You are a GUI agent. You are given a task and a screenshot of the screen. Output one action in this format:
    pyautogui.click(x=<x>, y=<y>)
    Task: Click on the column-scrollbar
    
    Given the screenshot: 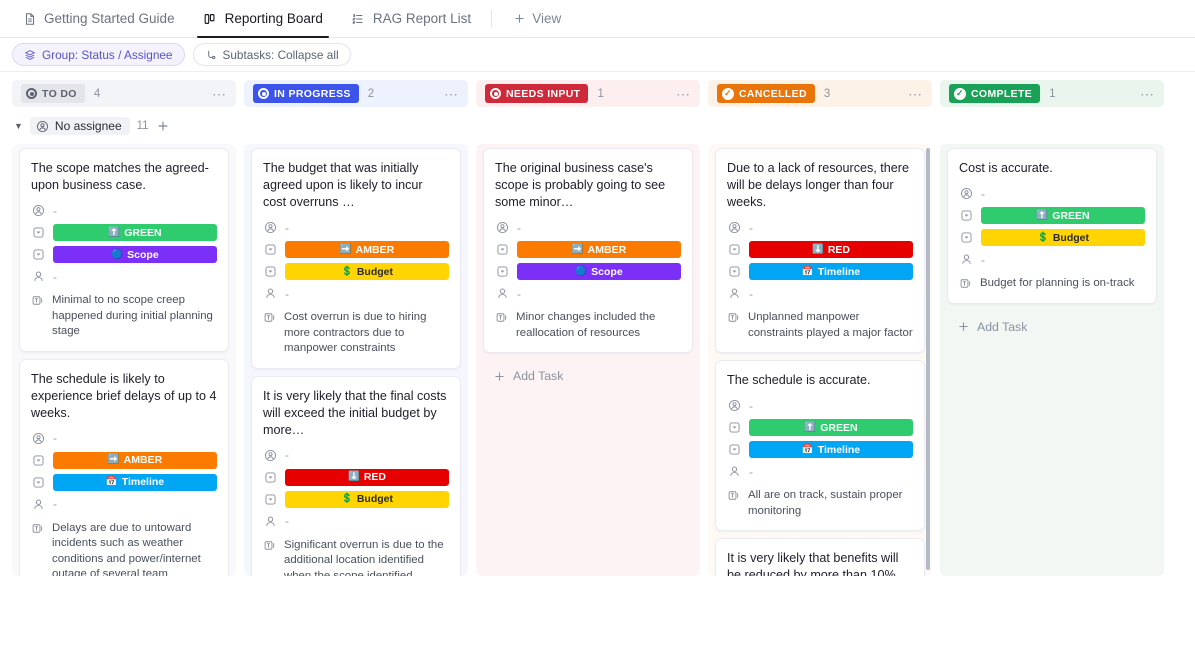 What is the action you would take?
    pyautogui.click(x=928, y=359)
    